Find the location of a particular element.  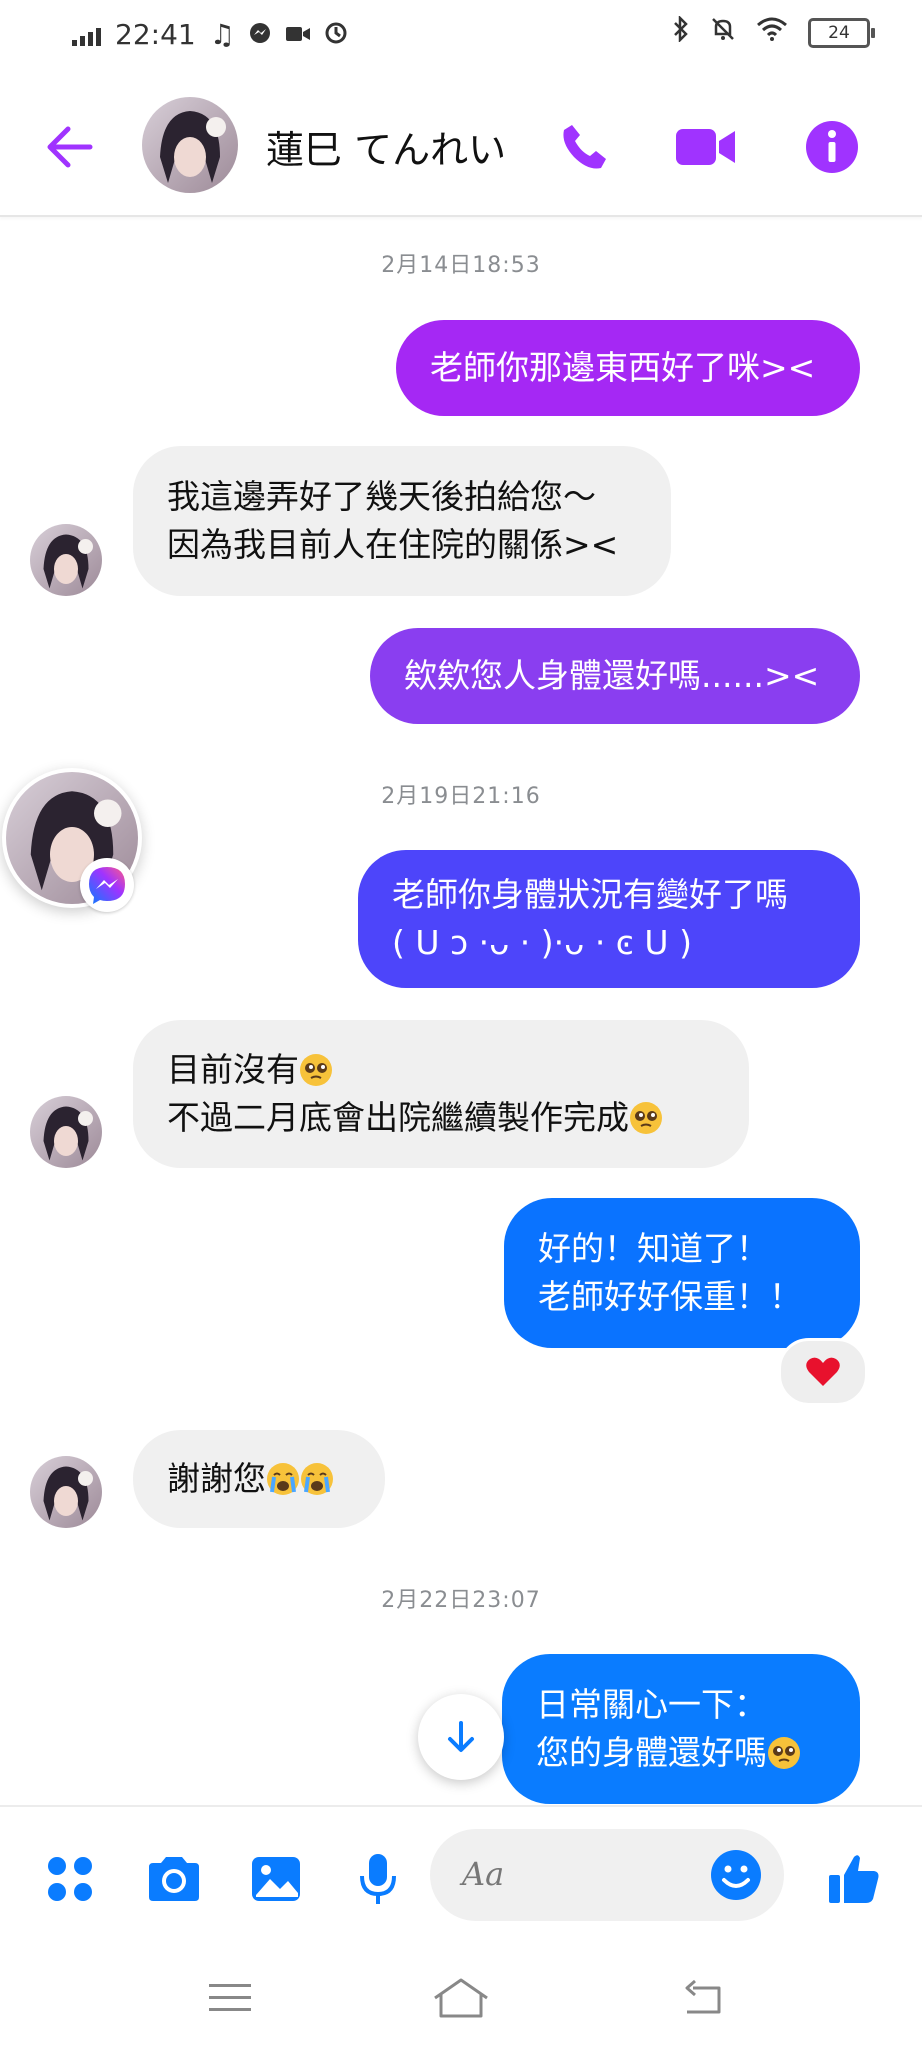

message-text-line: ( U ͻ ·ᴗ · )·ᴗ · ͼ U ) is located at coordinates (542, 942).